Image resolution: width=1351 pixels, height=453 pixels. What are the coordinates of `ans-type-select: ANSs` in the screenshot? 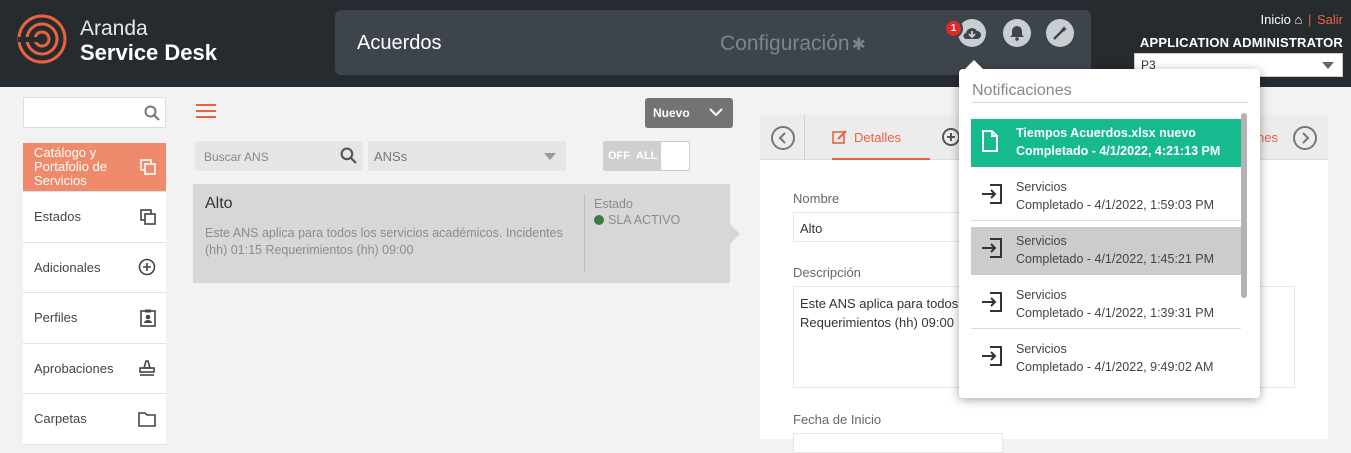 It's located at (467, 156).